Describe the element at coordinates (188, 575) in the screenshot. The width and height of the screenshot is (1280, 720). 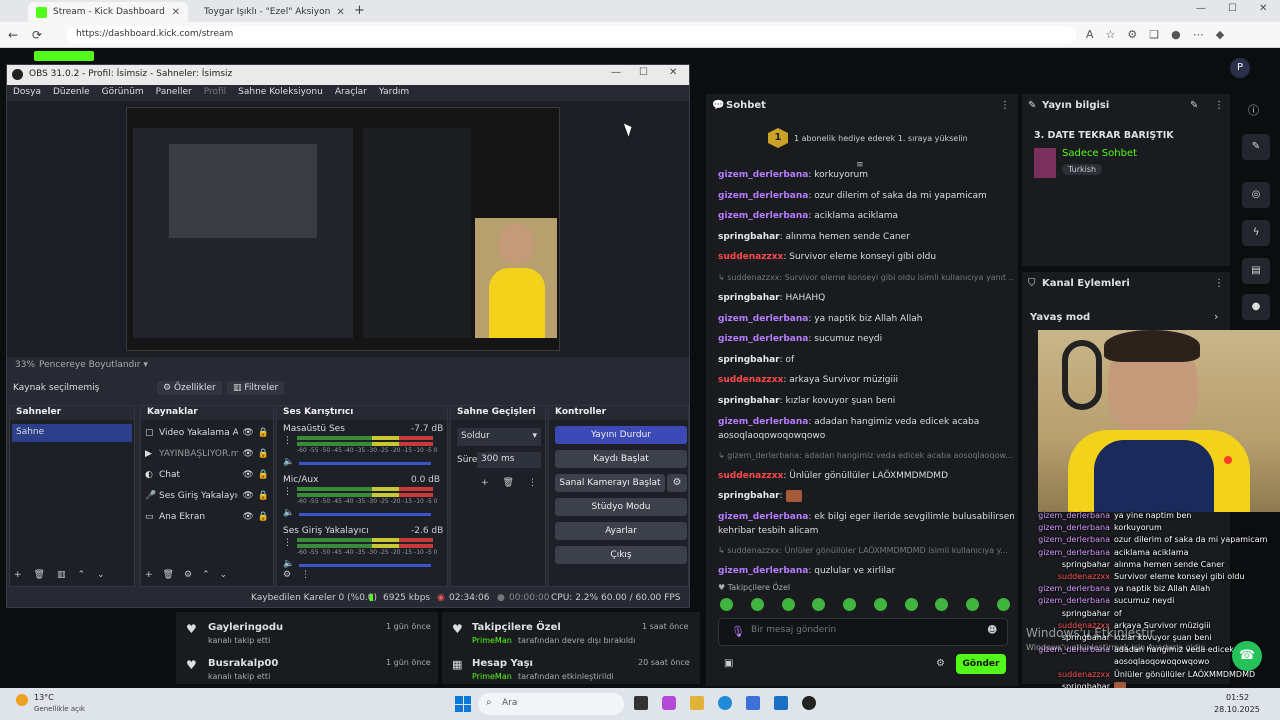
I see `gear-icon: ⚙` at that location.